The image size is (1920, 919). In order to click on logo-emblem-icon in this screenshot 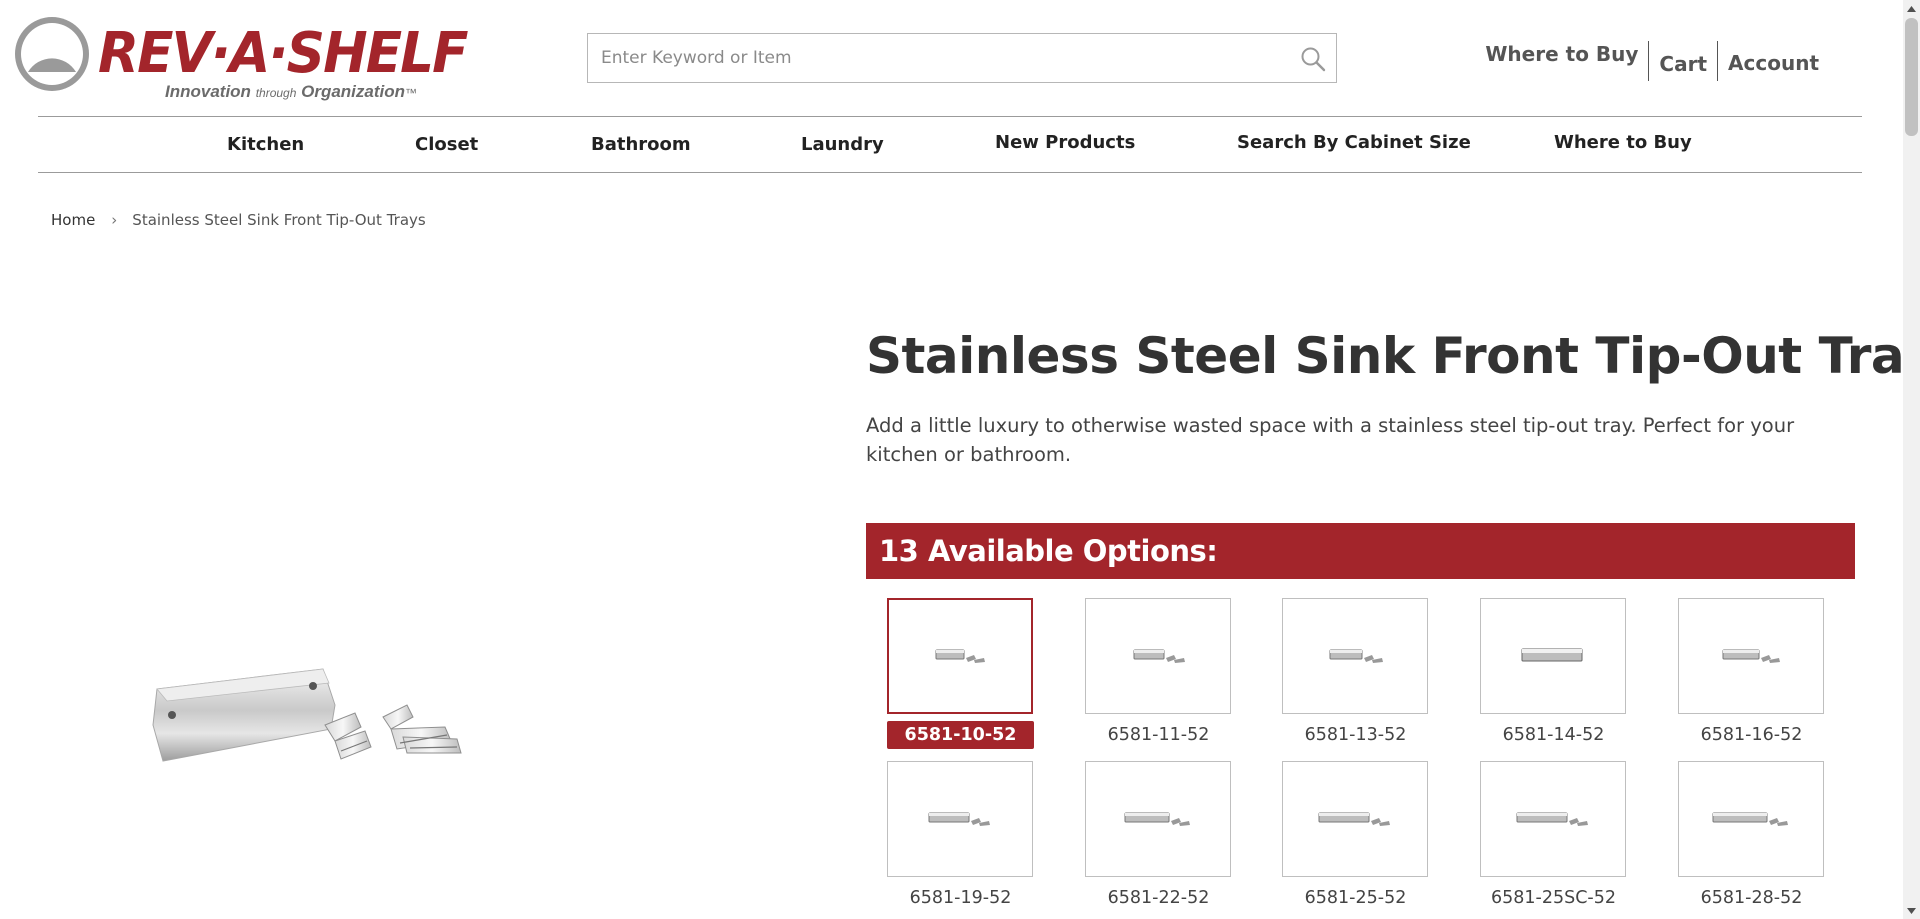, I will do `click(52, 54)`.